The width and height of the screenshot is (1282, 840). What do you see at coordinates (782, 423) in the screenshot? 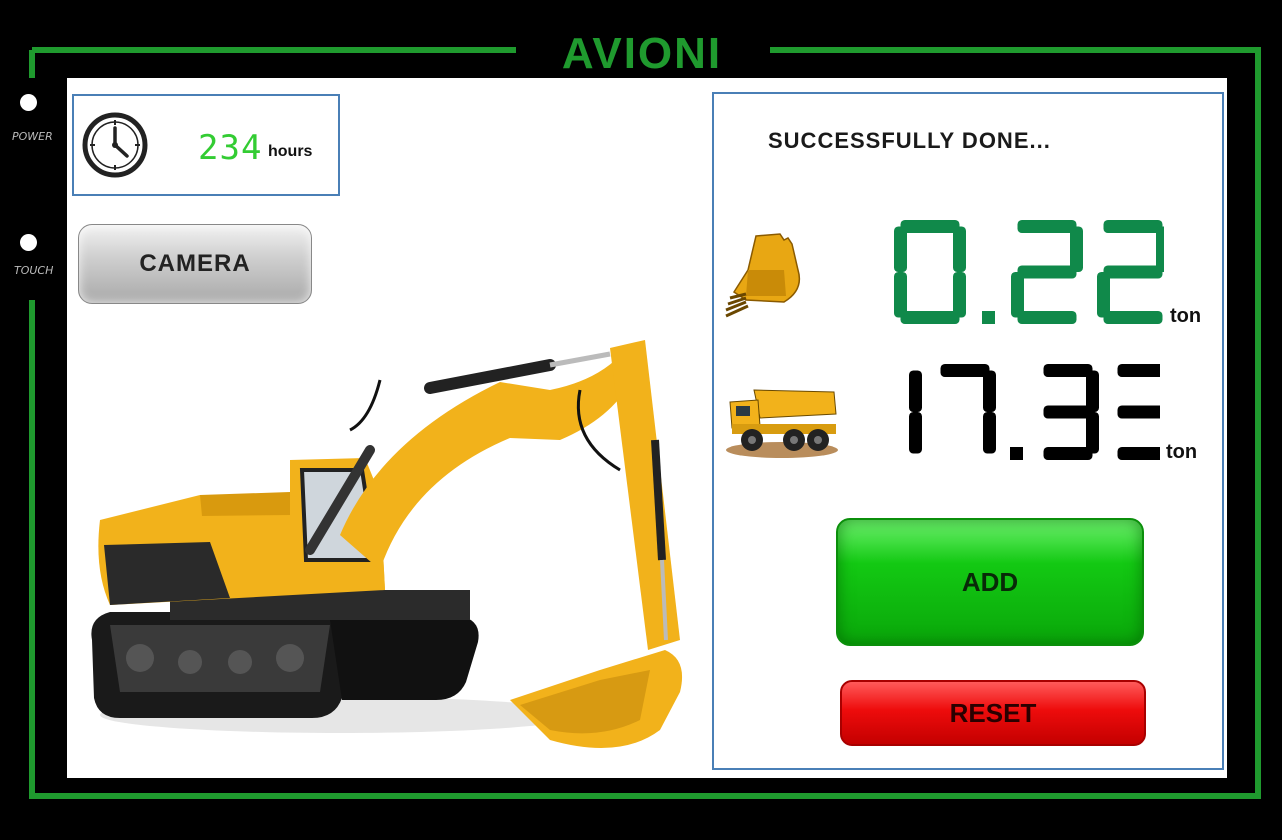
I see `dump-truck-icon` at bounding box center [782, 423].